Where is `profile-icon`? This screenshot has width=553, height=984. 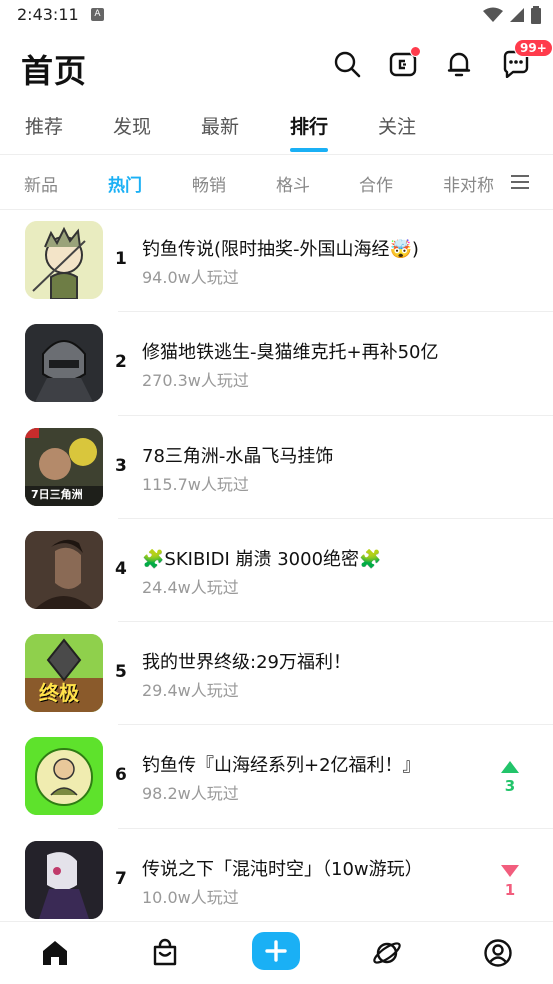 profile-icon is located at coordinates (498, 953).